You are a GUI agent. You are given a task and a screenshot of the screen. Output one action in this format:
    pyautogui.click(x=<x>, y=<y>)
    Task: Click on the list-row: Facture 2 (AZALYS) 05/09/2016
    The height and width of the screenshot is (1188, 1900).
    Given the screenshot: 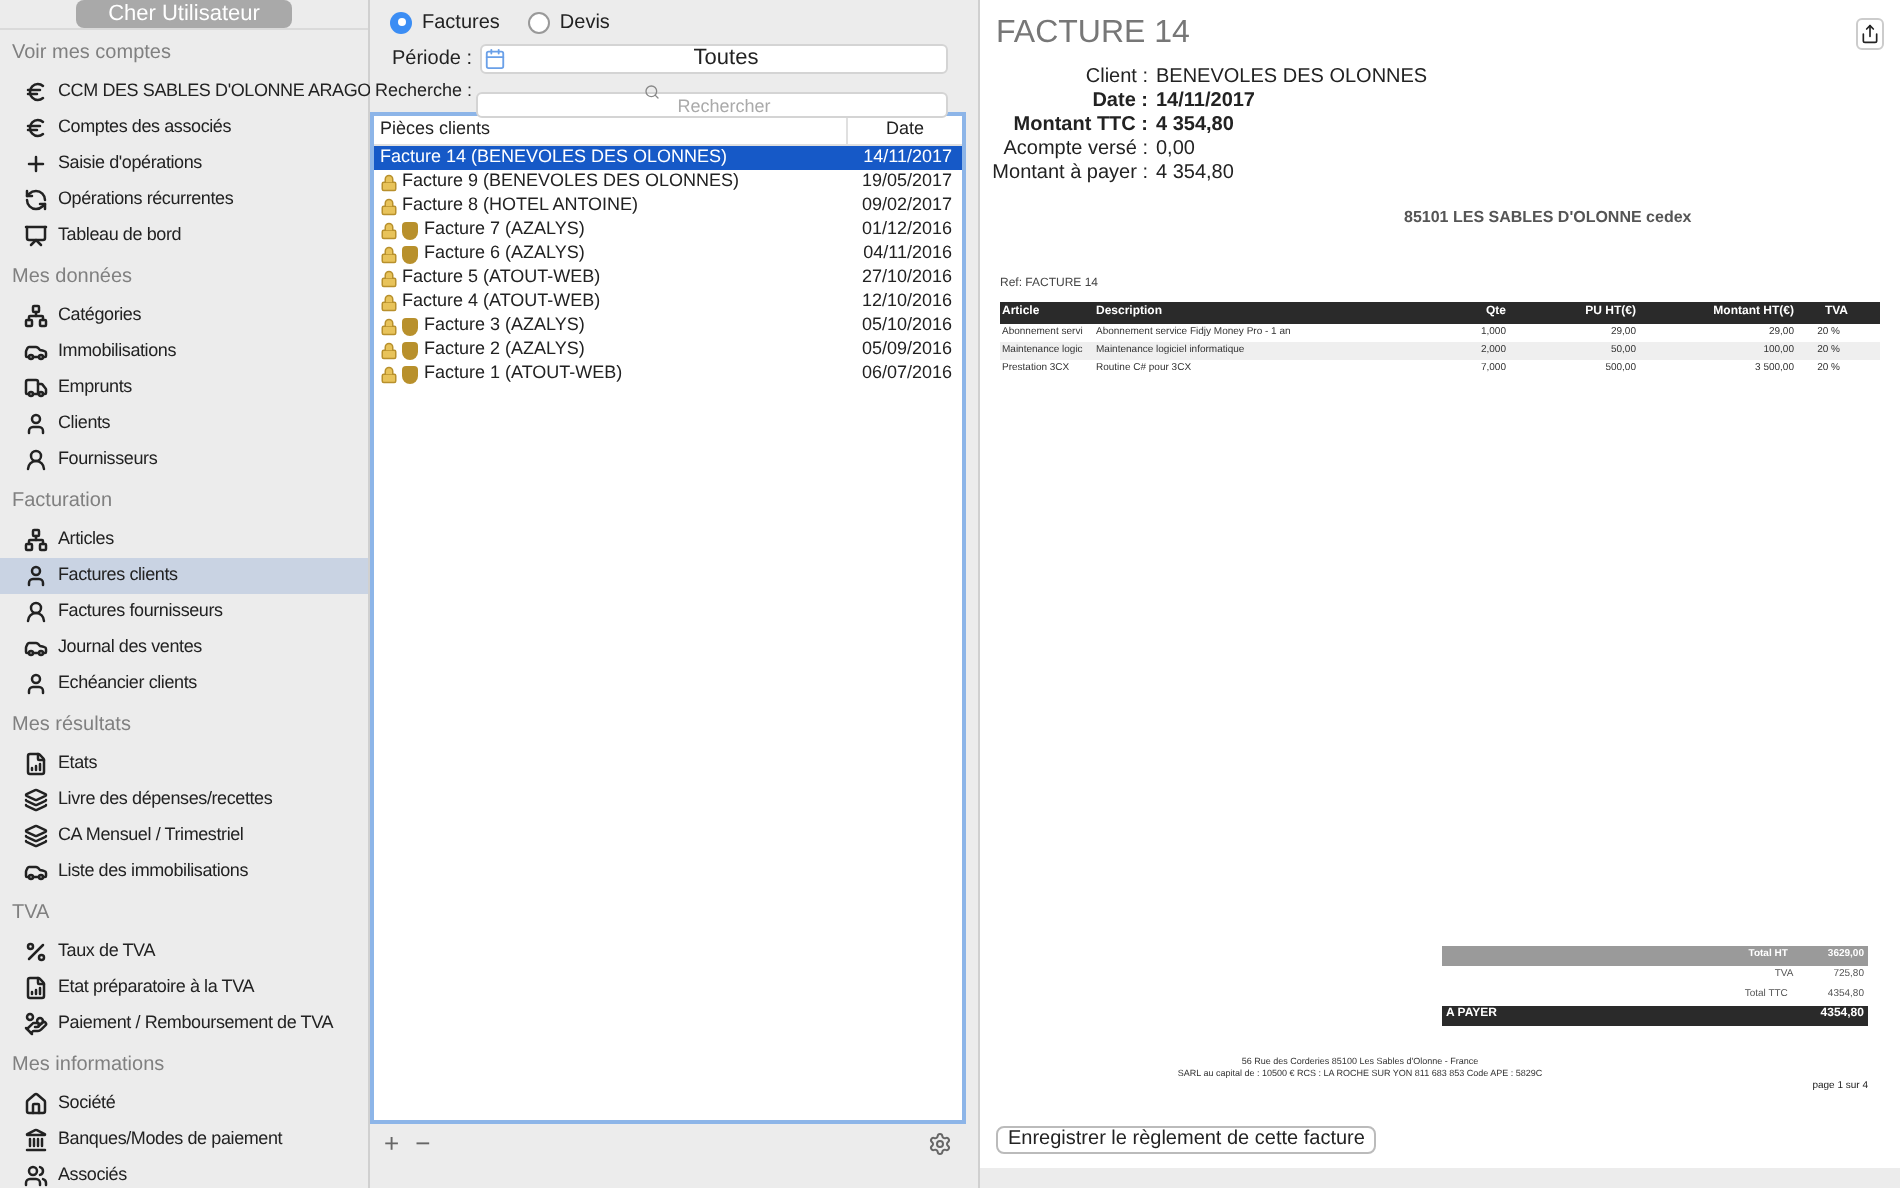 What is the action you would take?
    pyautogui.click(x=668, y=350)
    